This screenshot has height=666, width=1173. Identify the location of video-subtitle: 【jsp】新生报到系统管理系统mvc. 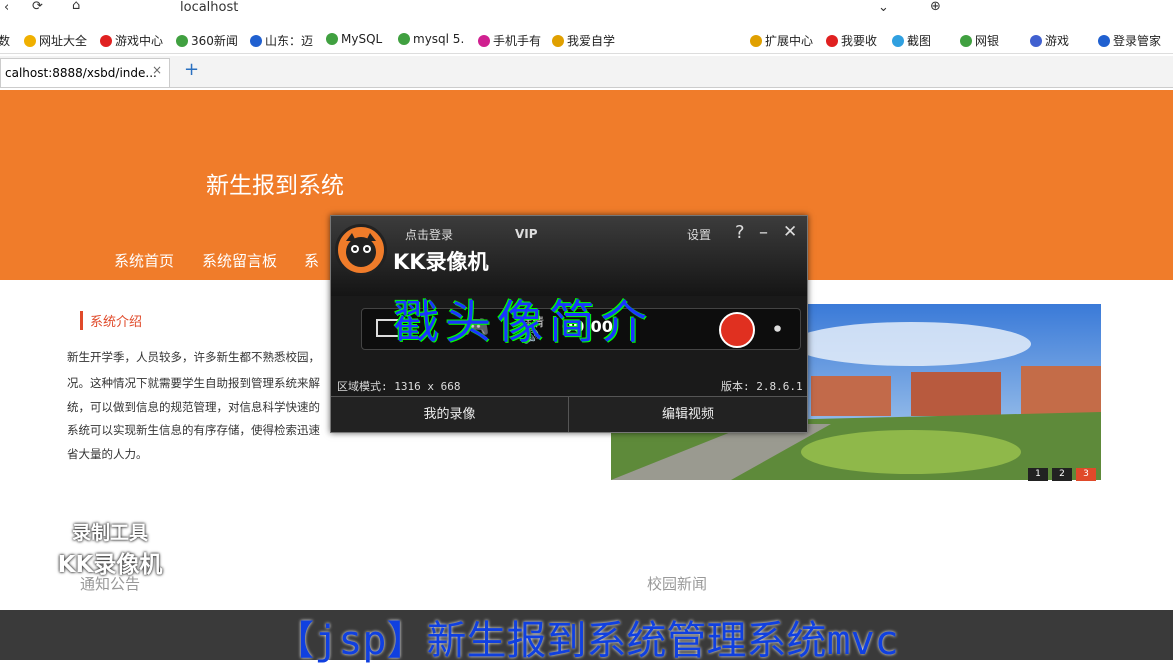
(586, 641).